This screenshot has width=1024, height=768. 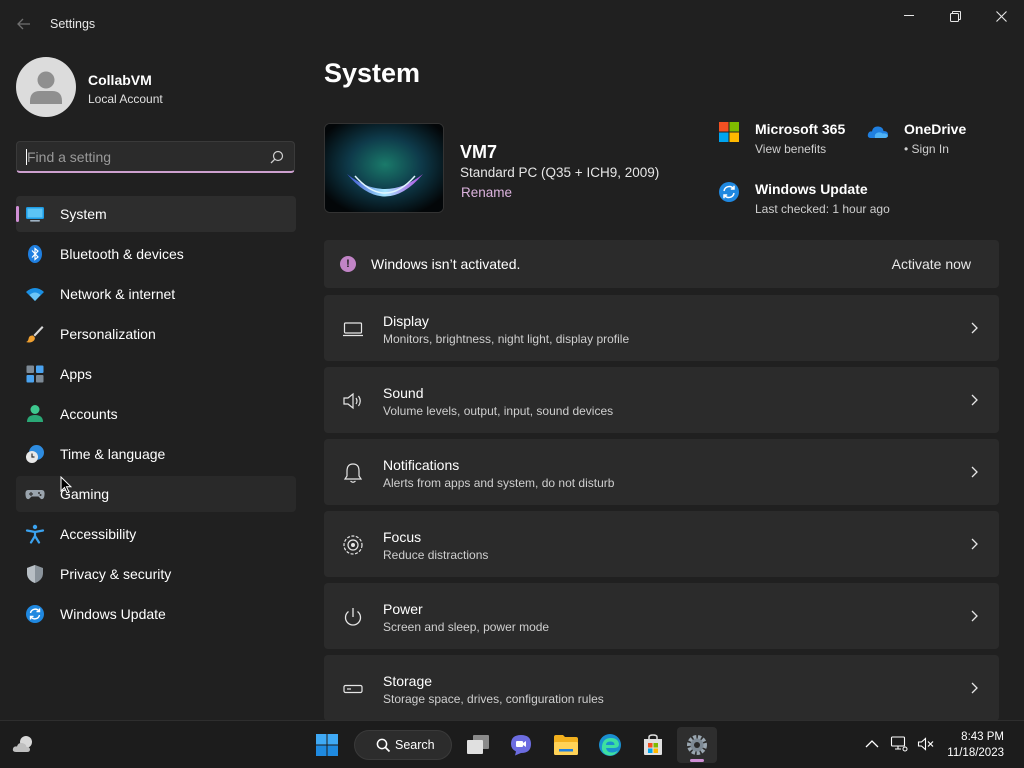 I want to click on quick-link-subtitle: View benefits, so click(x=791, y=149).